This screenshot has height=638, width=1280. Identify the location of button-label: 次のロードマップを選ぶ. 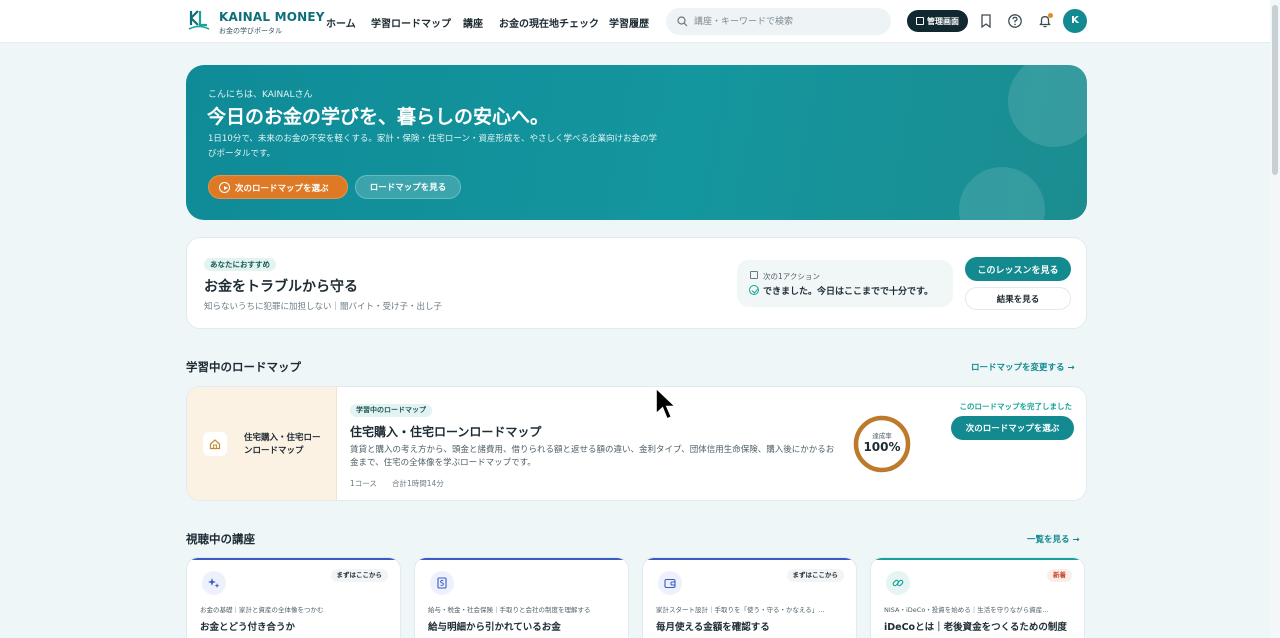
(282, 189).